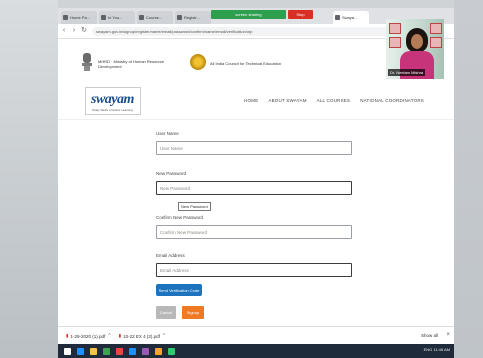 The height and width of the screenshot is (358, 483). I want to click on password-tooltip: New Password, so click(194, 206).